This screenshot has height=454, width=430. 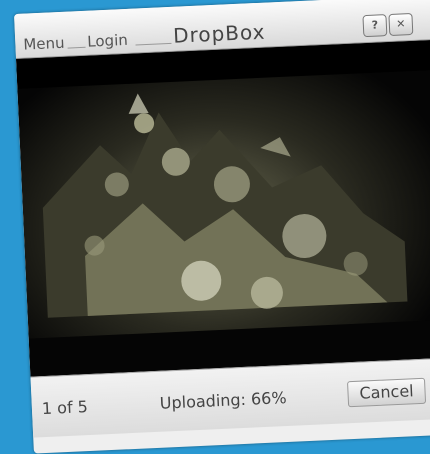 I want to click on close-icon: ✕, so click(x=400, y=24).